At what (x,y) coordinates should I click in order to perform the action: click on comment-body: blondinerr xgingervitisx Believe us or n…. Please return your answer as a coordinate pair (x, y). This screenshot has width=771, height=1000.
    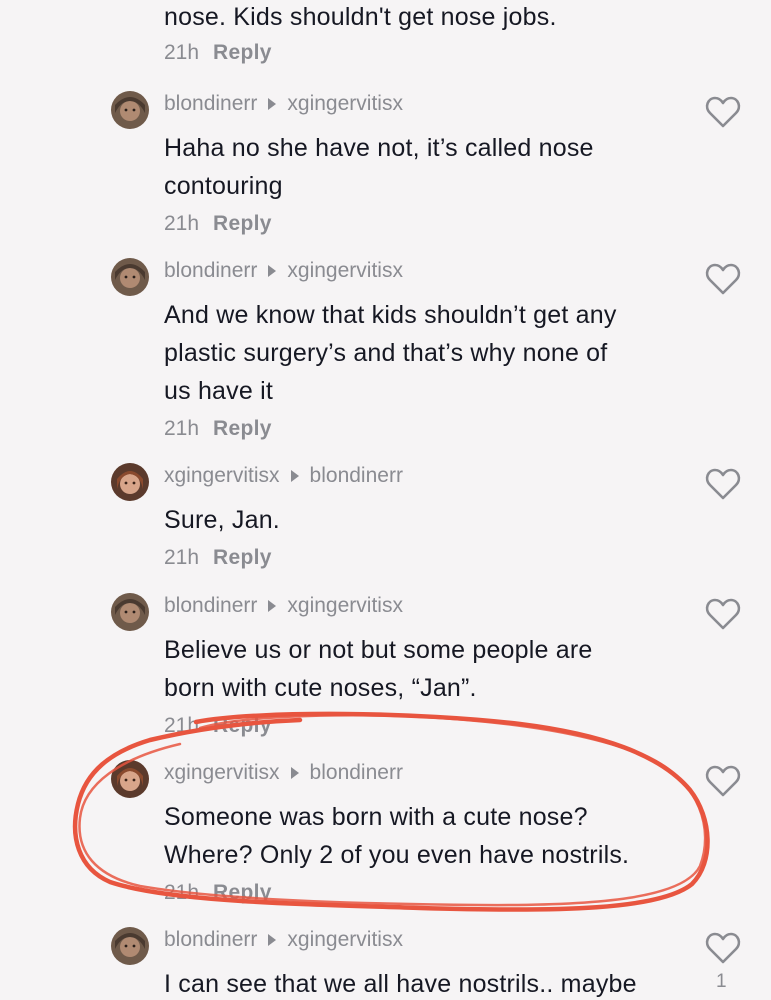
    Looking at the image, I should click on (424, 668).